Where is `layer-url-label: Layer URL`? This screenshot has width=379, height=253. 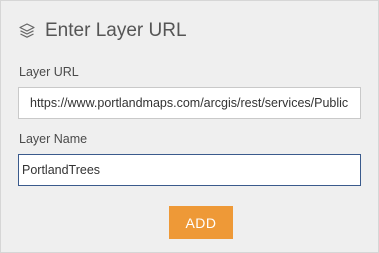 layer-url-label: Layer URL is located at coordinates (49, 72).